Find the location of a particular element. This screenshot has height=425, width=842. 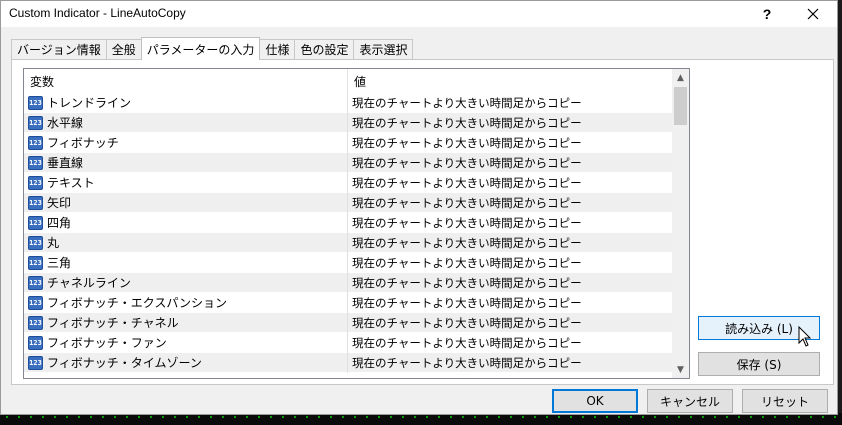

variable-name: 垂直線 is located at coordinates (65, 163).